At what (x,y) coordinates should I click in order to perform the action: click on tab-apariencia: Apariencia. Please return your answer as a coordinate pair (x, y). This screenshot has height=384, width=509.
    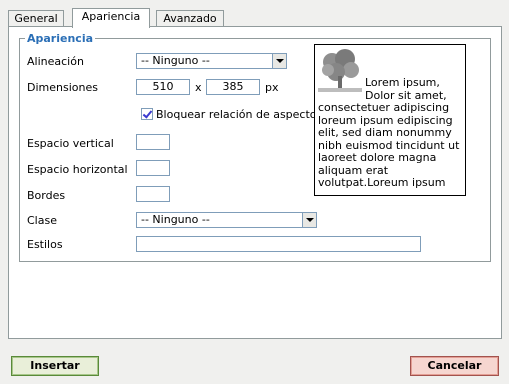
    Looking at the image, I should click on (111, 18).